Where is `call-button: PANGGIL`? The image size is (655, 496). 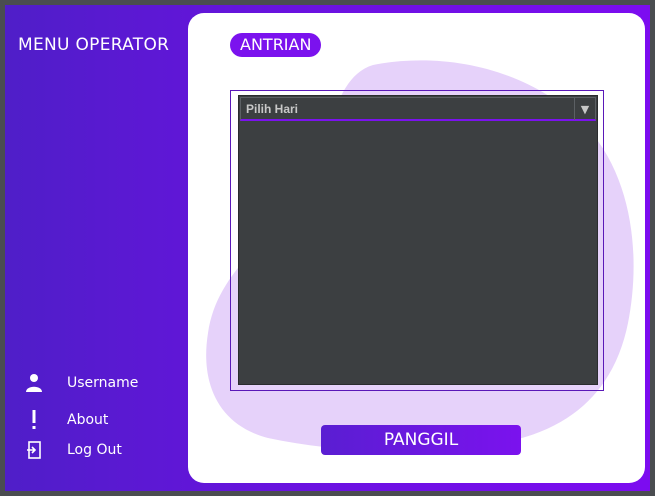 call-button: PANGGIL is located at coordinates (421, 440).